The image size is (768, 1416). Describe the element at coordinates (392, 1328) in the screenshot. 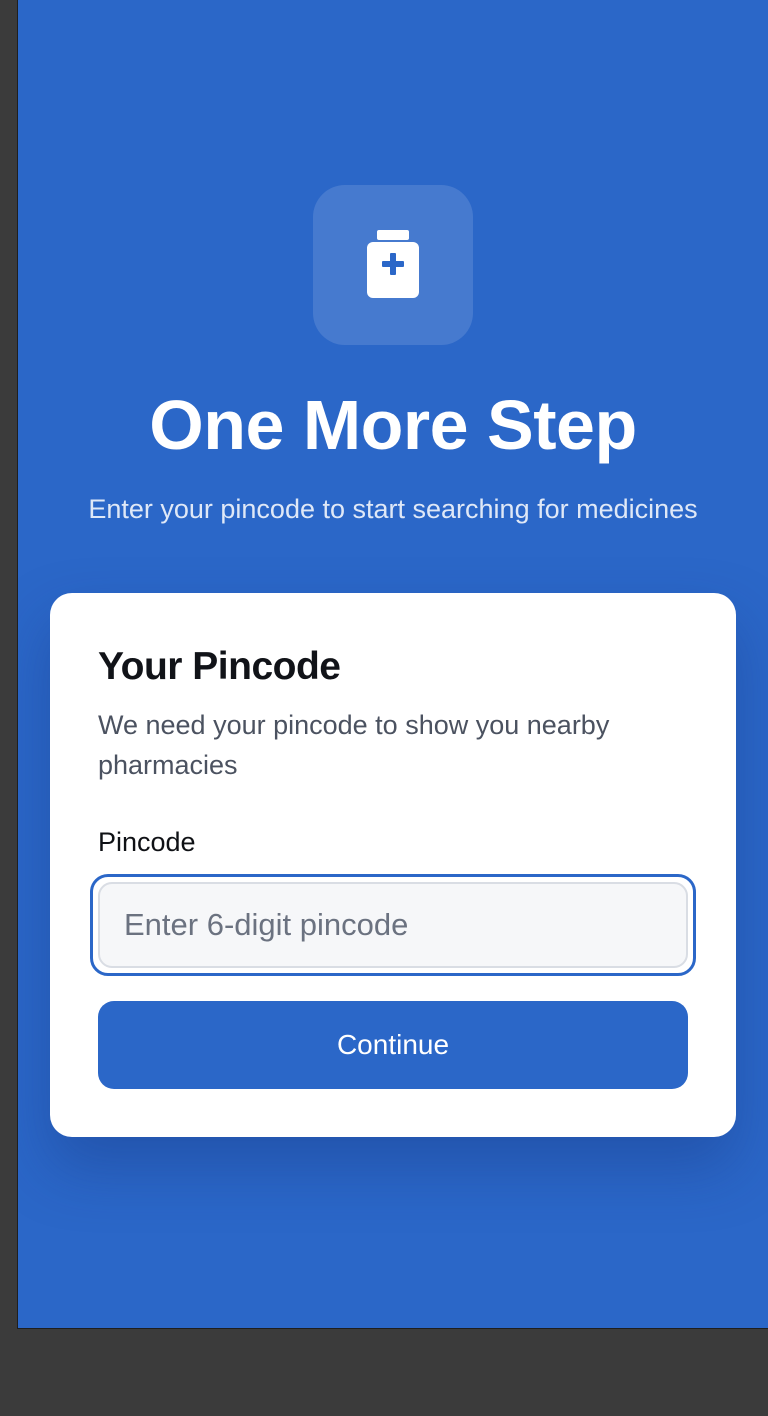

I see `window-bottom-edge` at that location.